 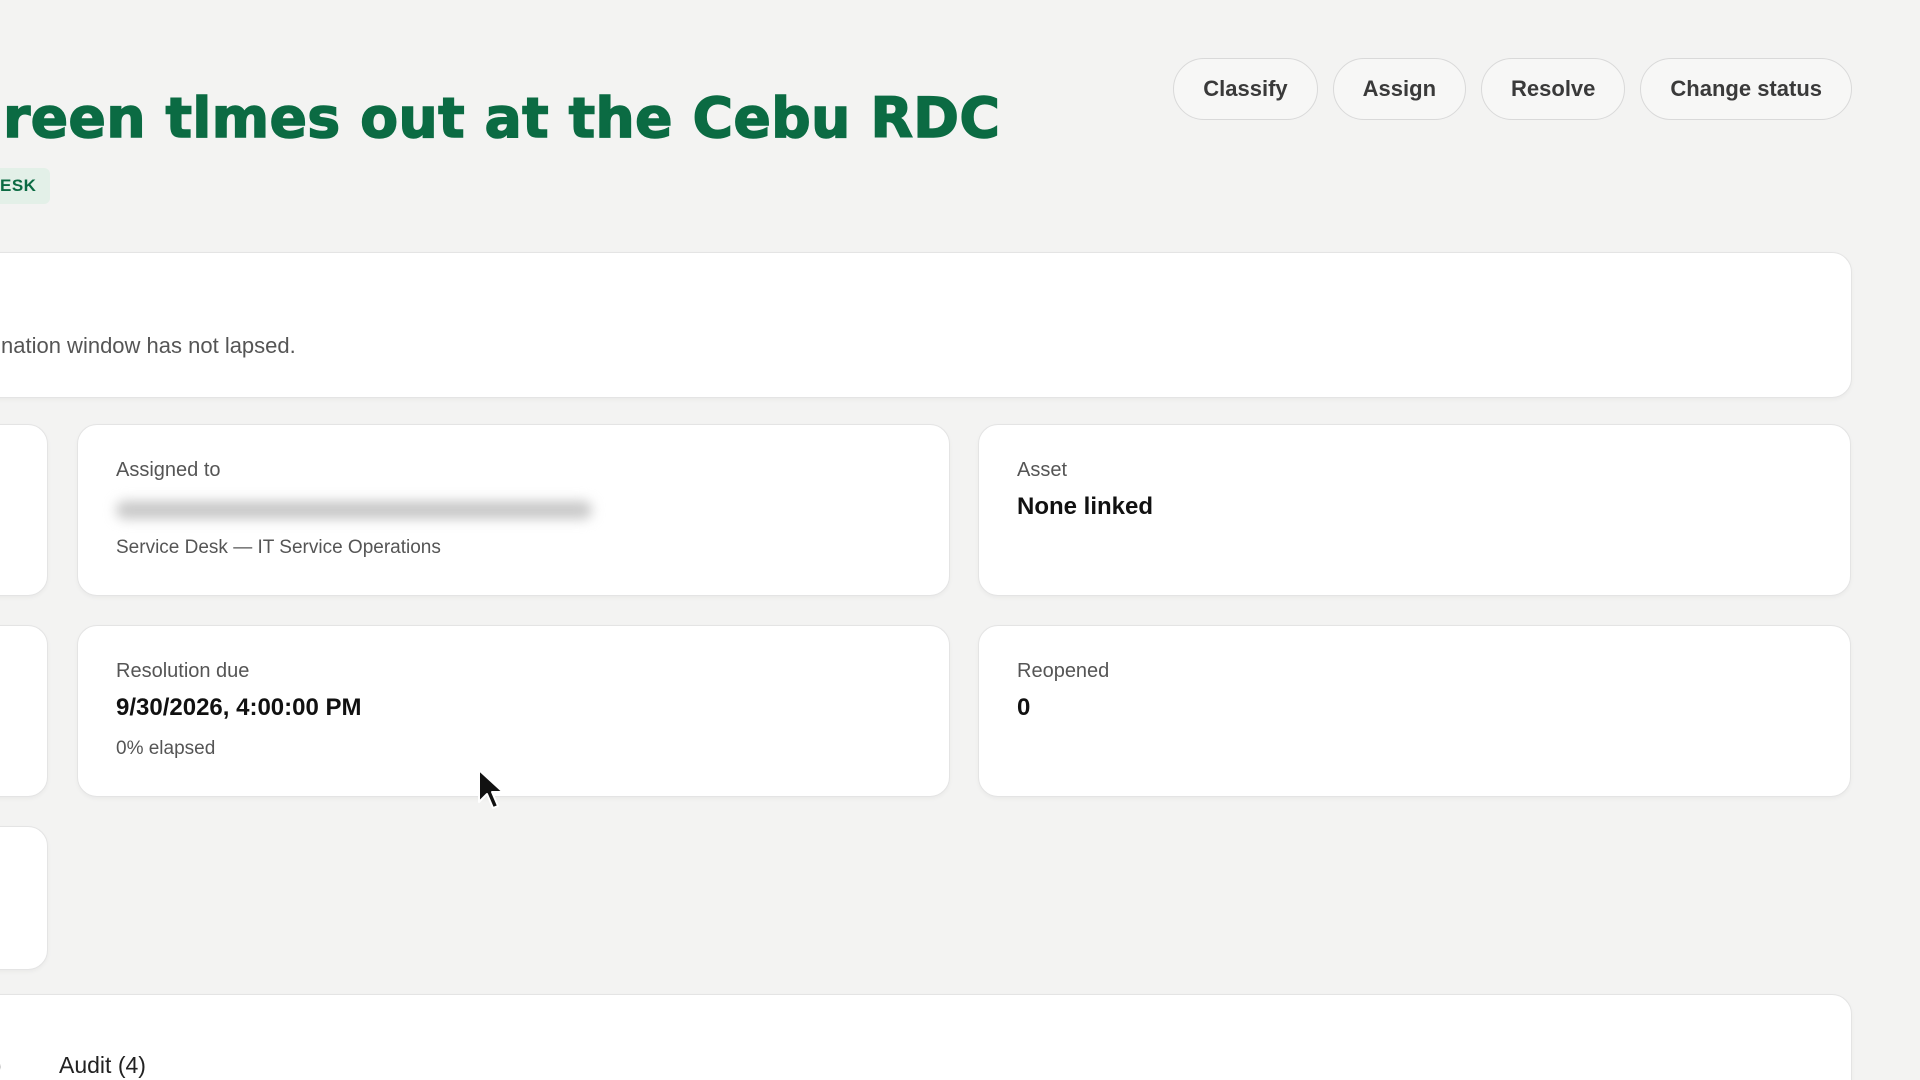 What do you see at coordinates (926, 325) in the screenshot?
I see `sla-notice-banner: nation window has not lapsed.` at bounding box center [926, 325].